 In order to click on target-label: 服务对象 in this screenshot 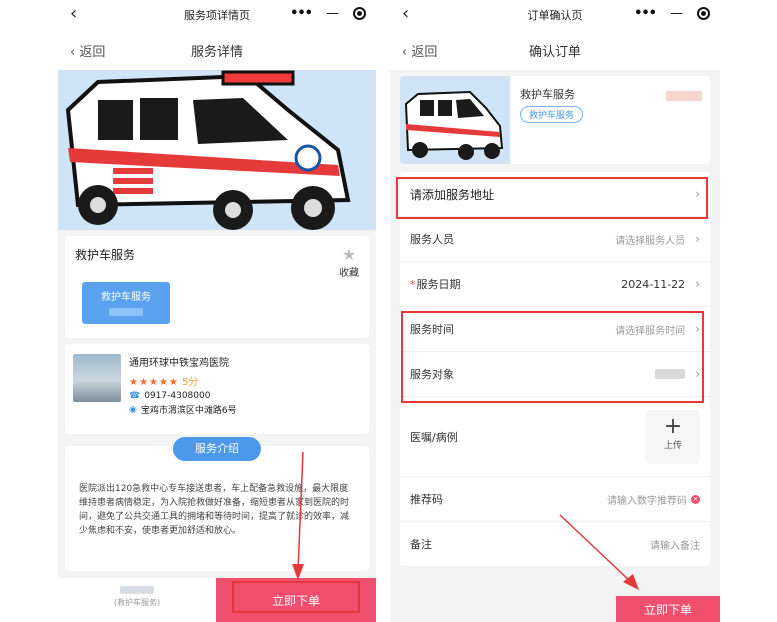, I will do `click(432, 374)`.